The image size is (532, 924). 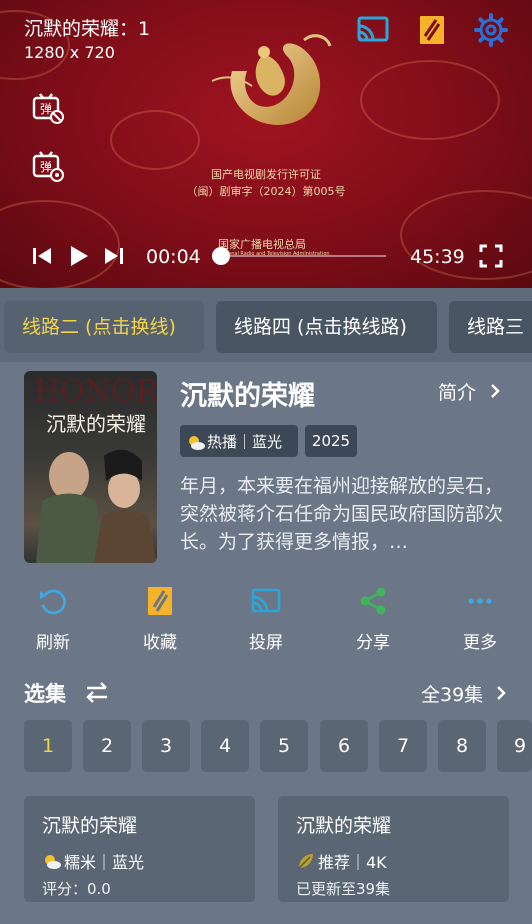 What do you see at coordinates (107, 746) in the screenshot?
I see `episode-button: 2` at bounding box center [107, 746].